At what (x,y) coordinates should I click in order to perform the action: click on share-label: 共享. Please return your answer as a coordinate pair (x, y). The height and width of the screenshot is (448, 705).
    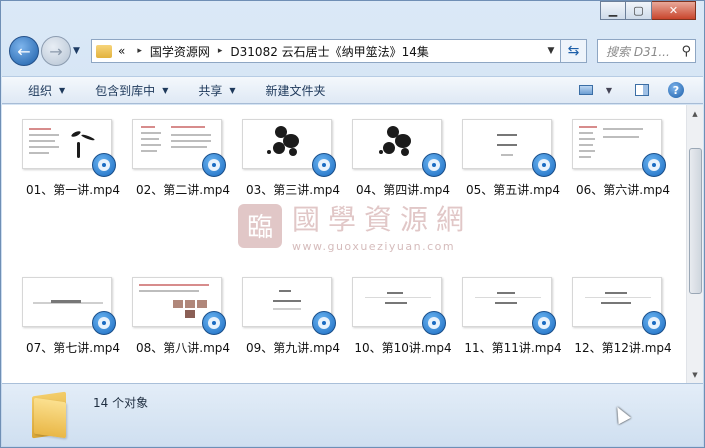
    Looking at the image, I should click on (210, 90).